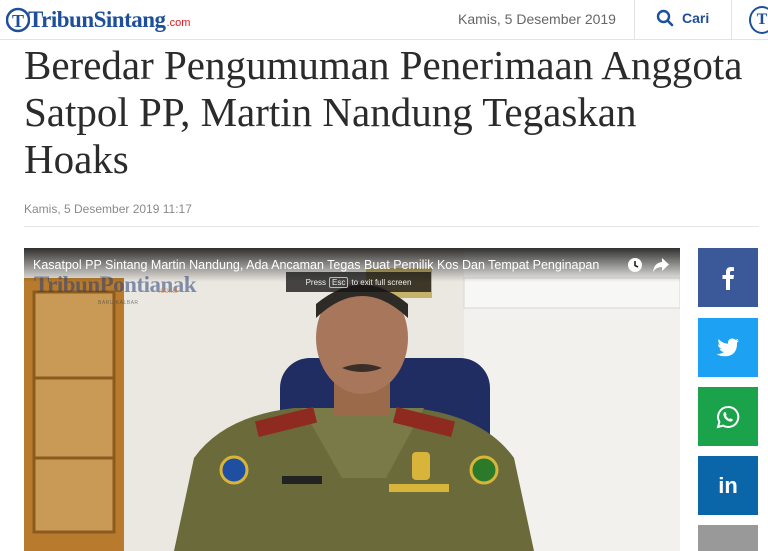 The width and height of the screenshot is (768, 551). I want to click on site-logo: T TribunSintang .com, so click(98, 20).